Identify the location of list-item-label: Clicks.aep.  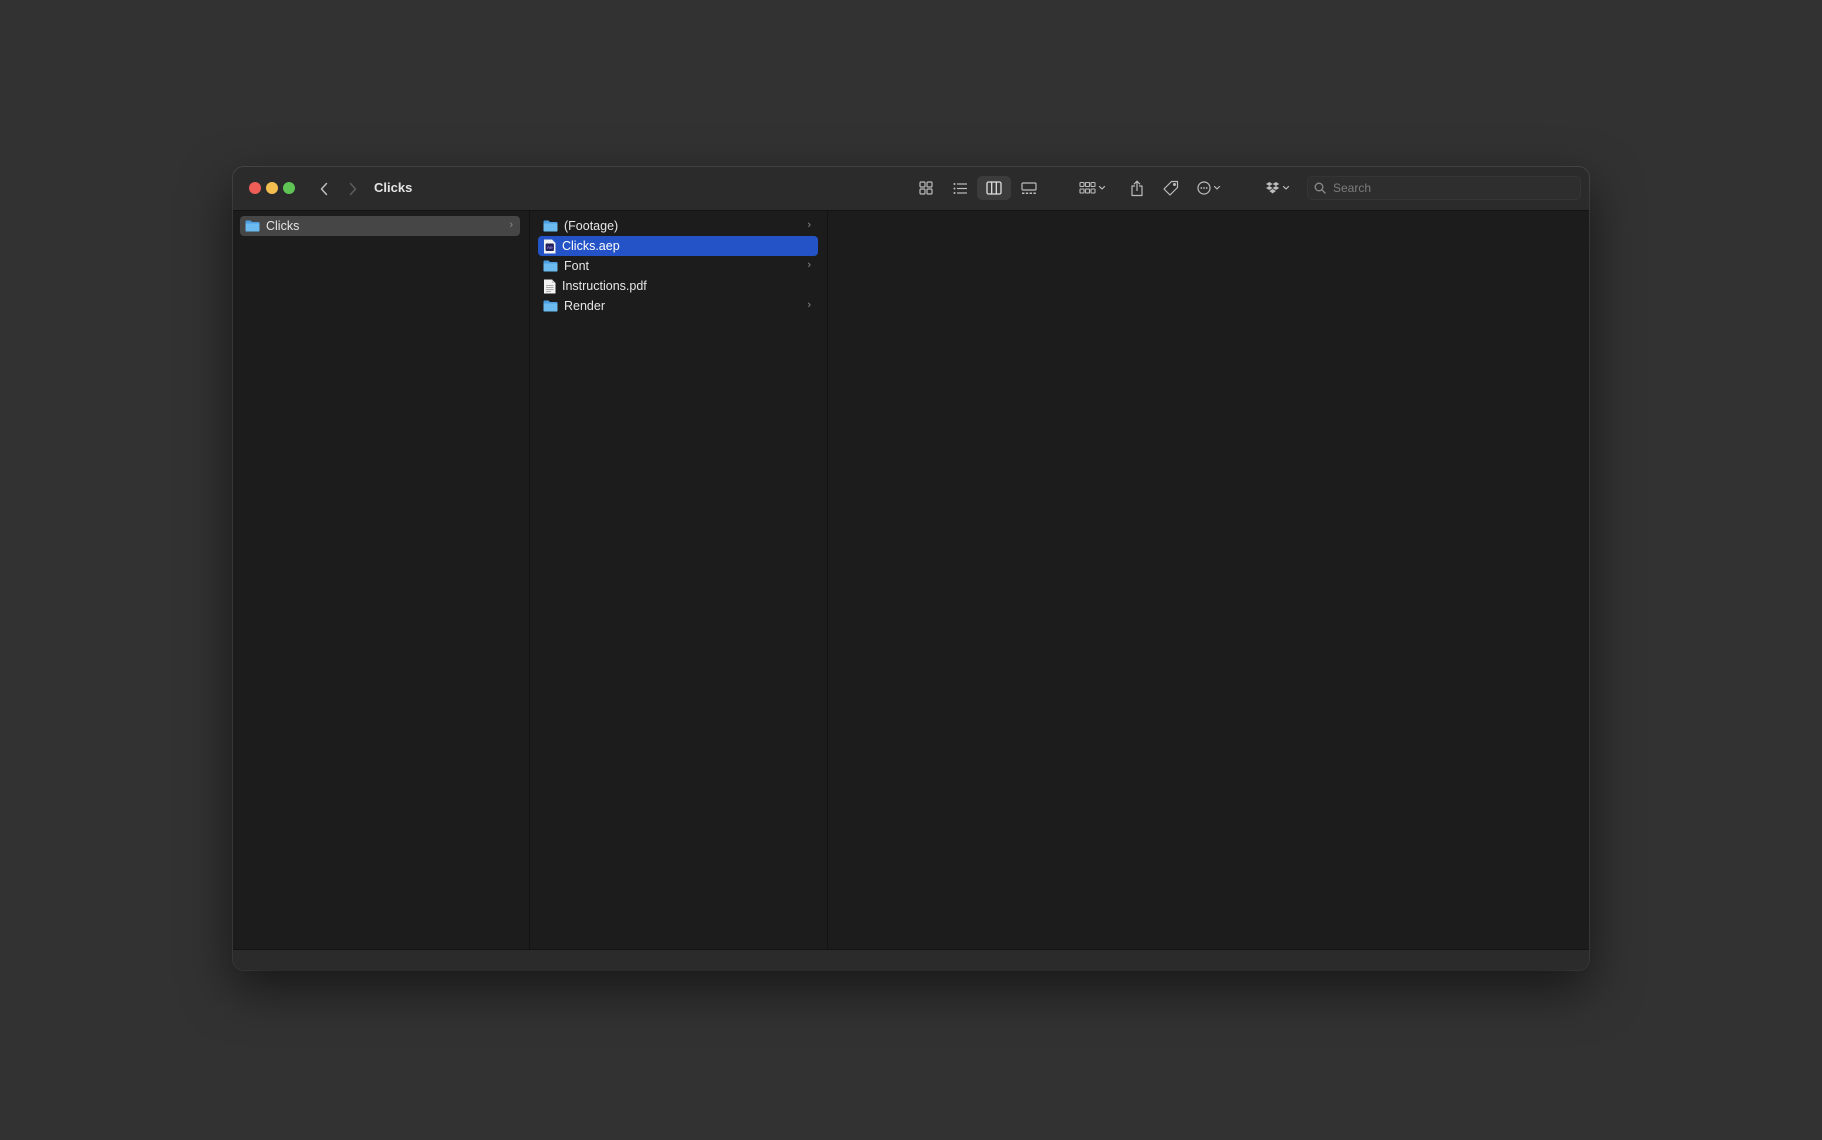
(591, 246).